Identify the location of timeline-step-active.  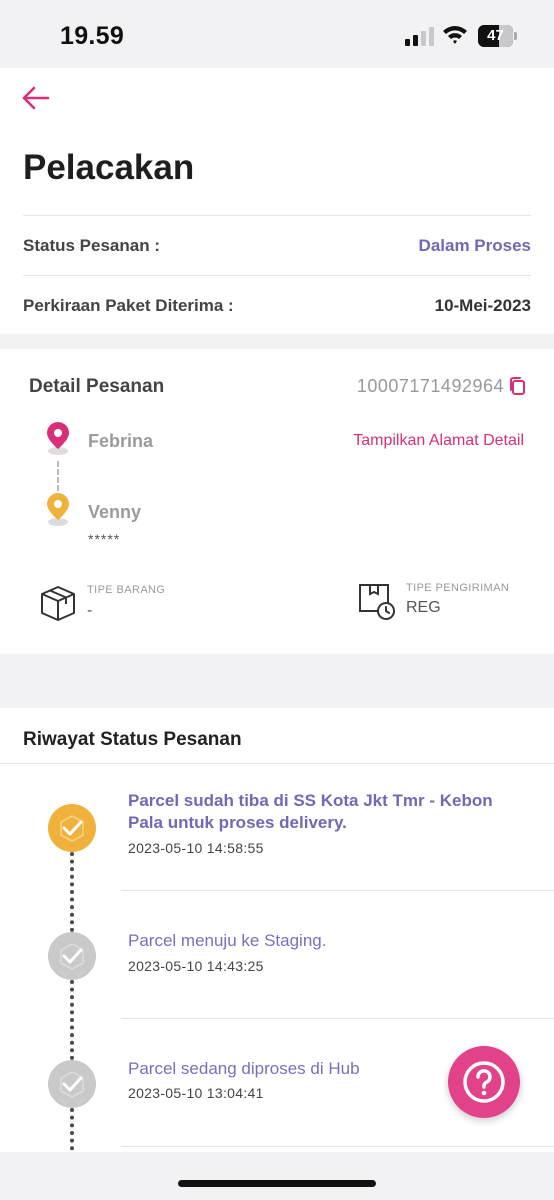
(72, 828).